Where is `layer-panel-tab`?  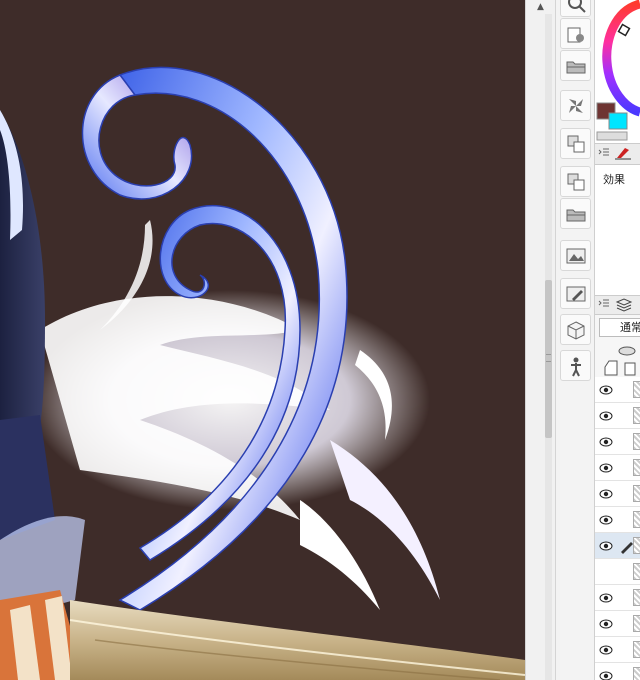 layer-panel-tab is located at coordinates (617, 305).